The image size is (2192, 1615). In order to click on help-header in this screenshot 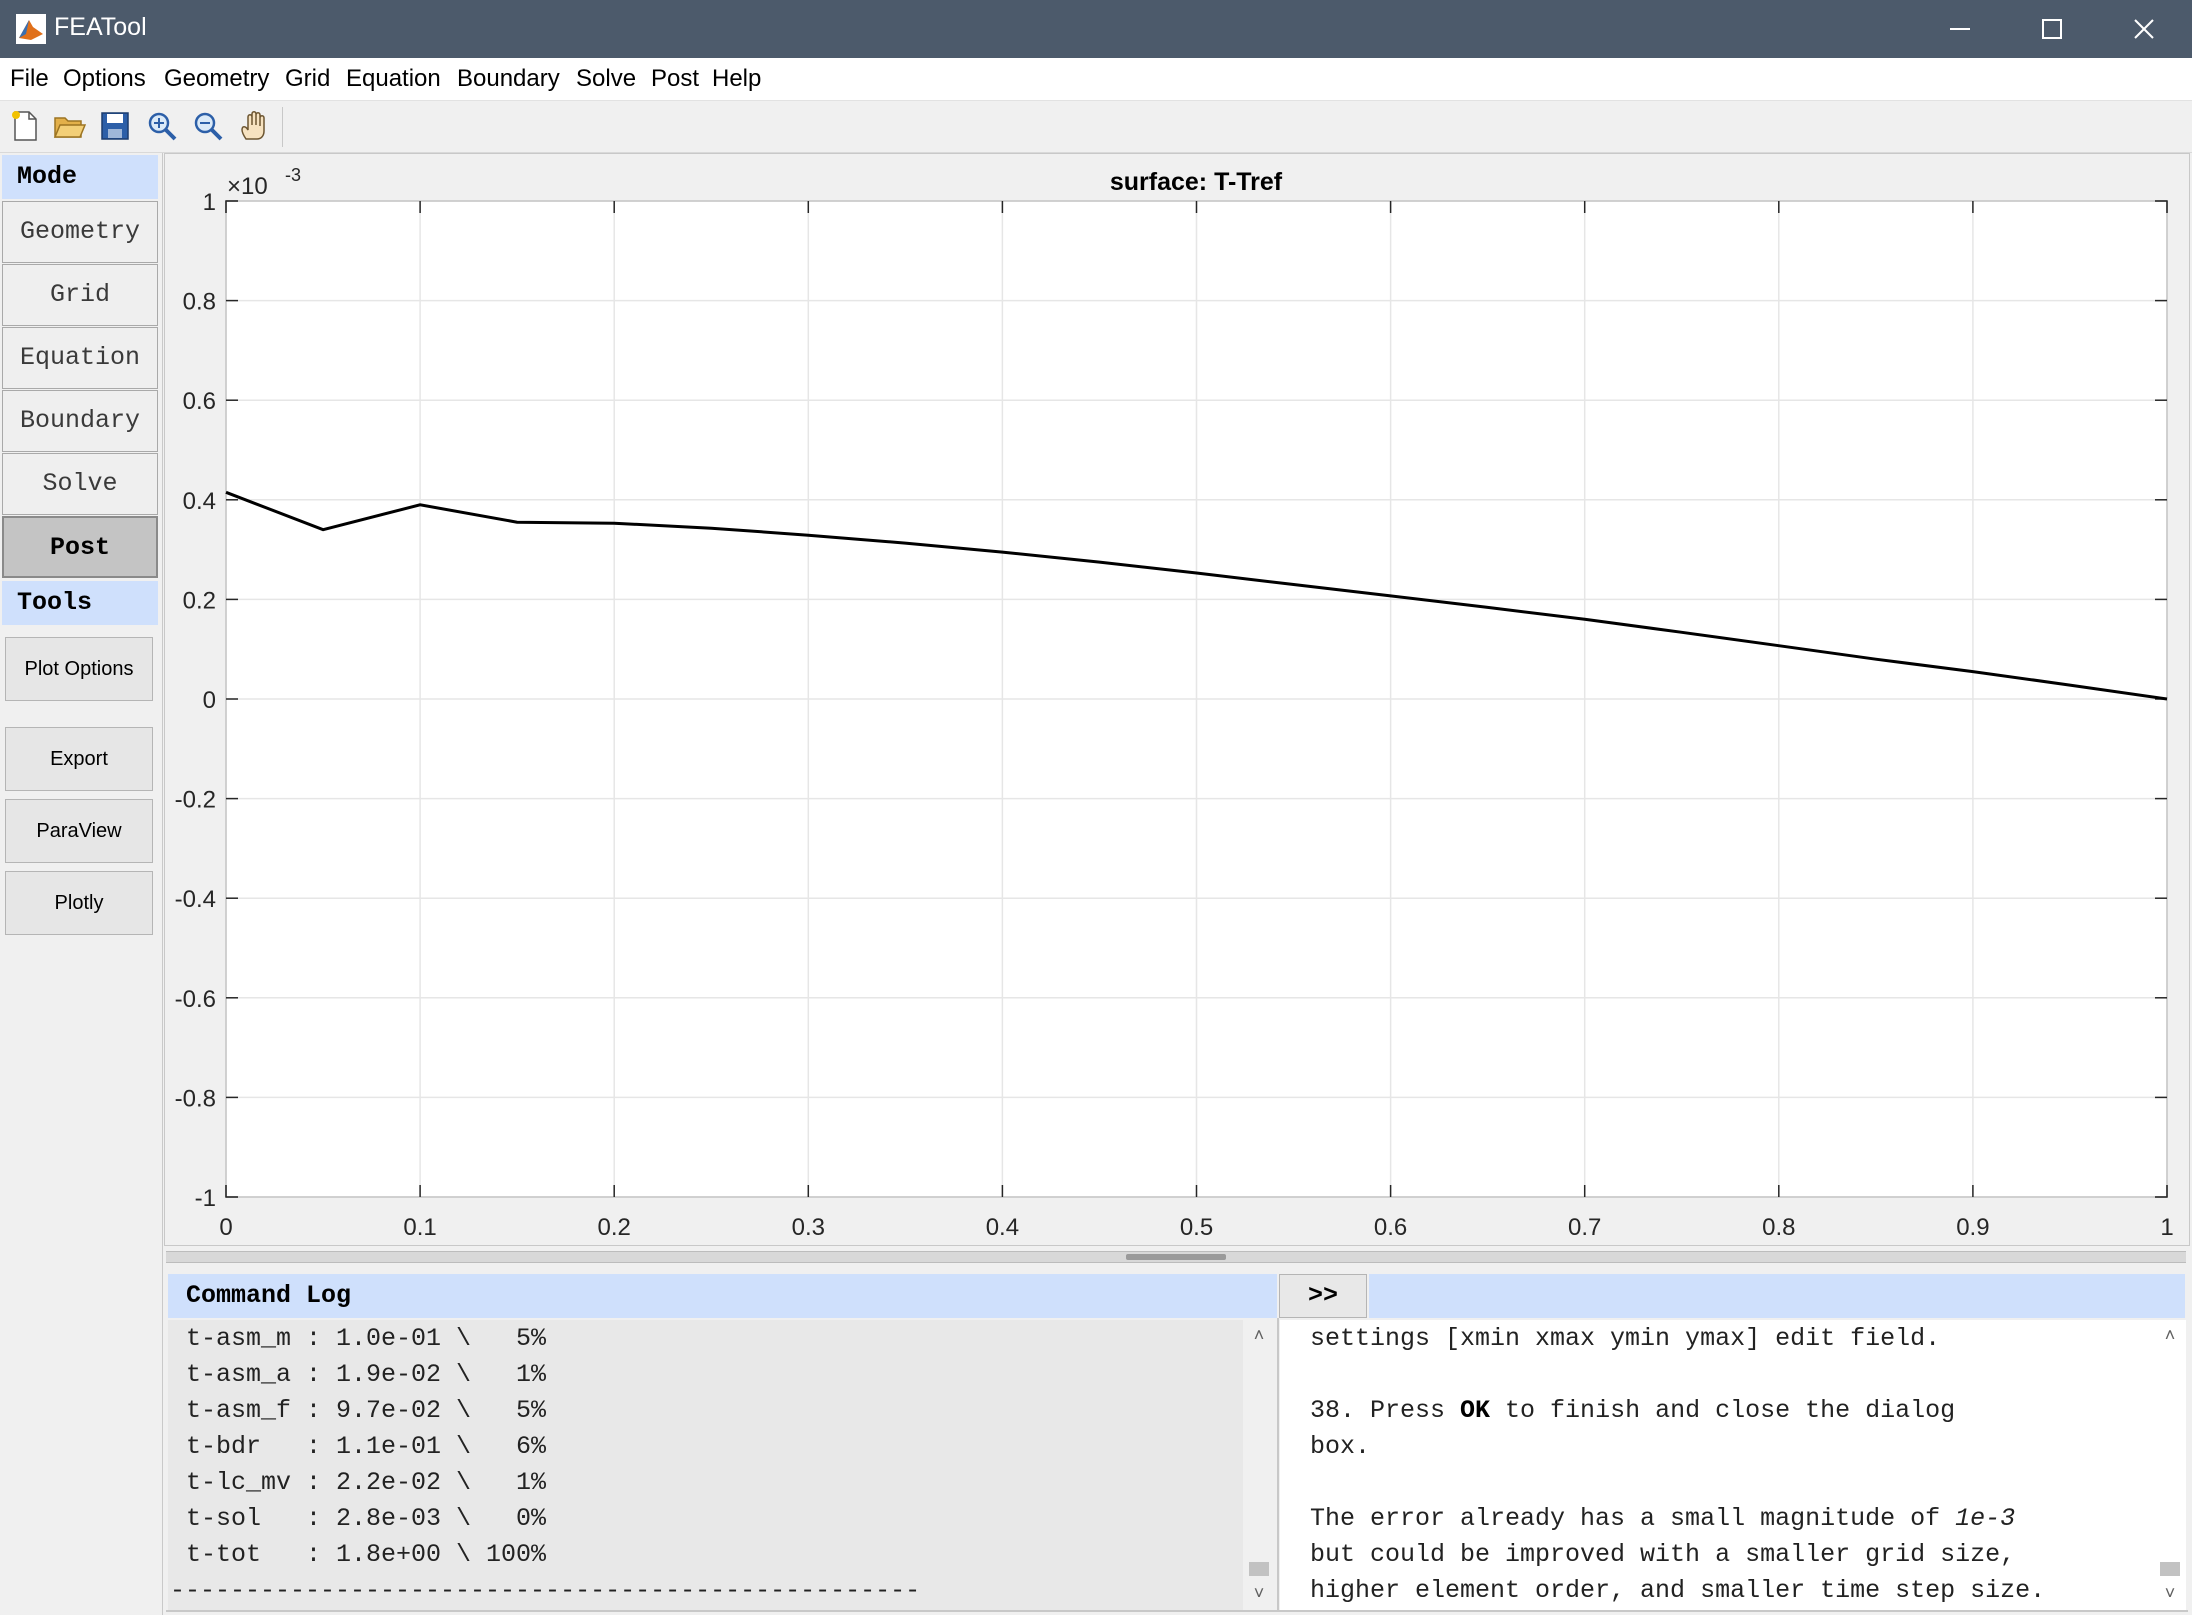, I will do `click(1777, 1296)`.